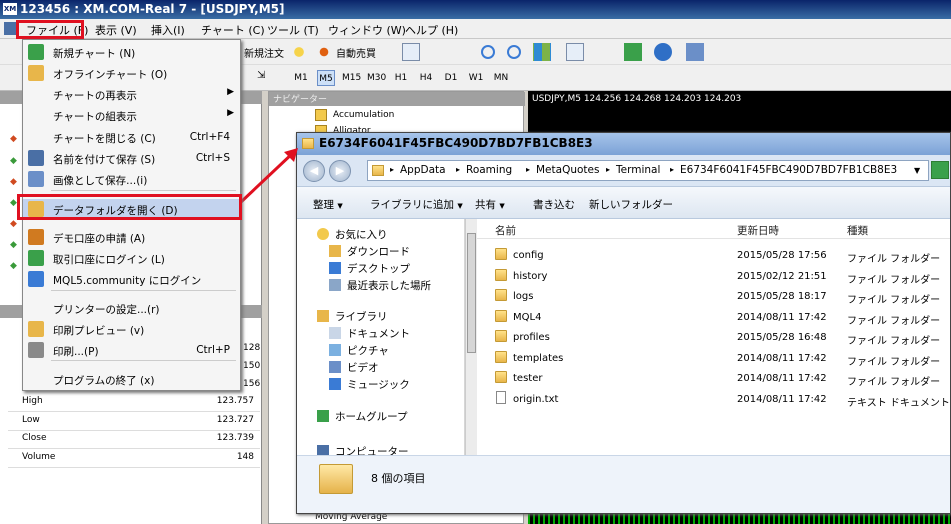 This screenshot has width=951, height=524. Describe the element at coordinates (131, 350) in the screenshot. I see `file-menu-item: 印刷...(P) Ctrl+P` at that location.